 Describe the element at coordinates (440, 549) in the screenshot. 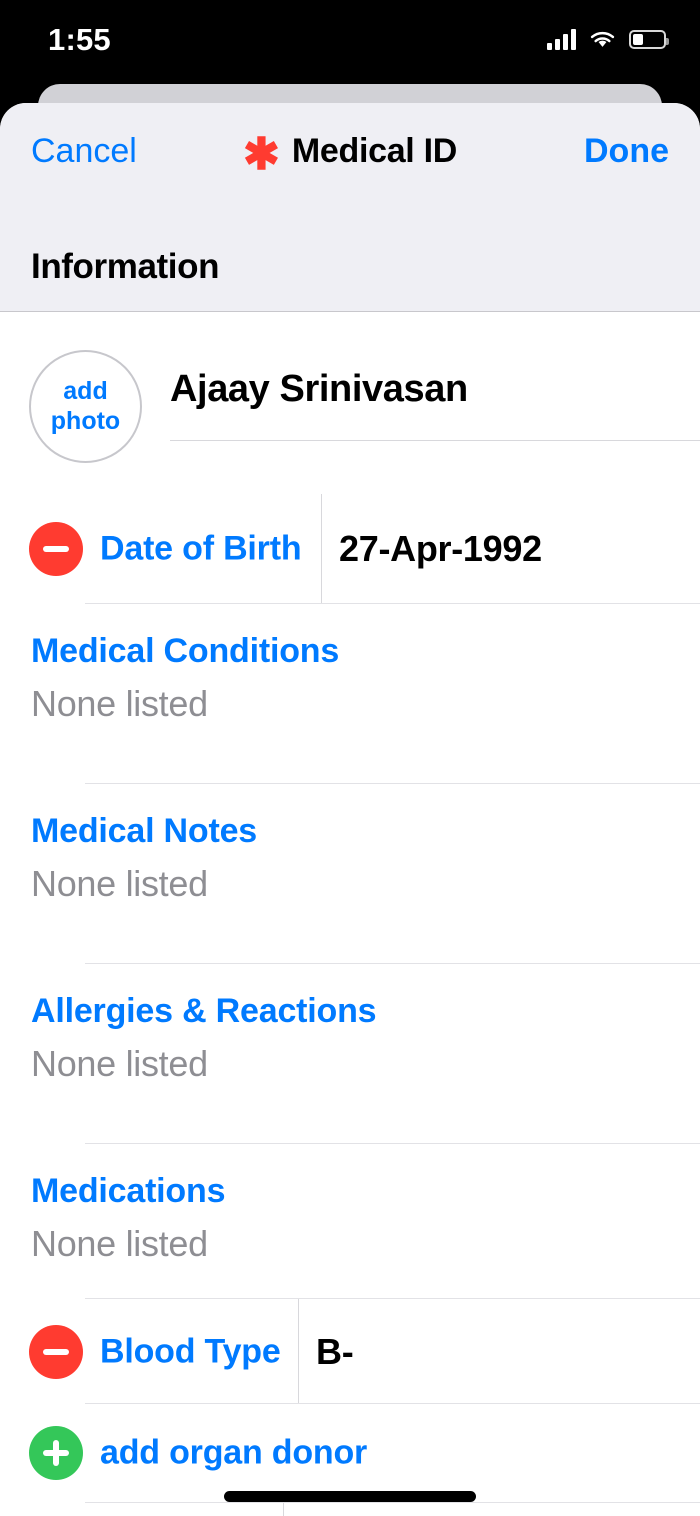

I see `date-of-birth-value: 27-Apr-1992` at that location.